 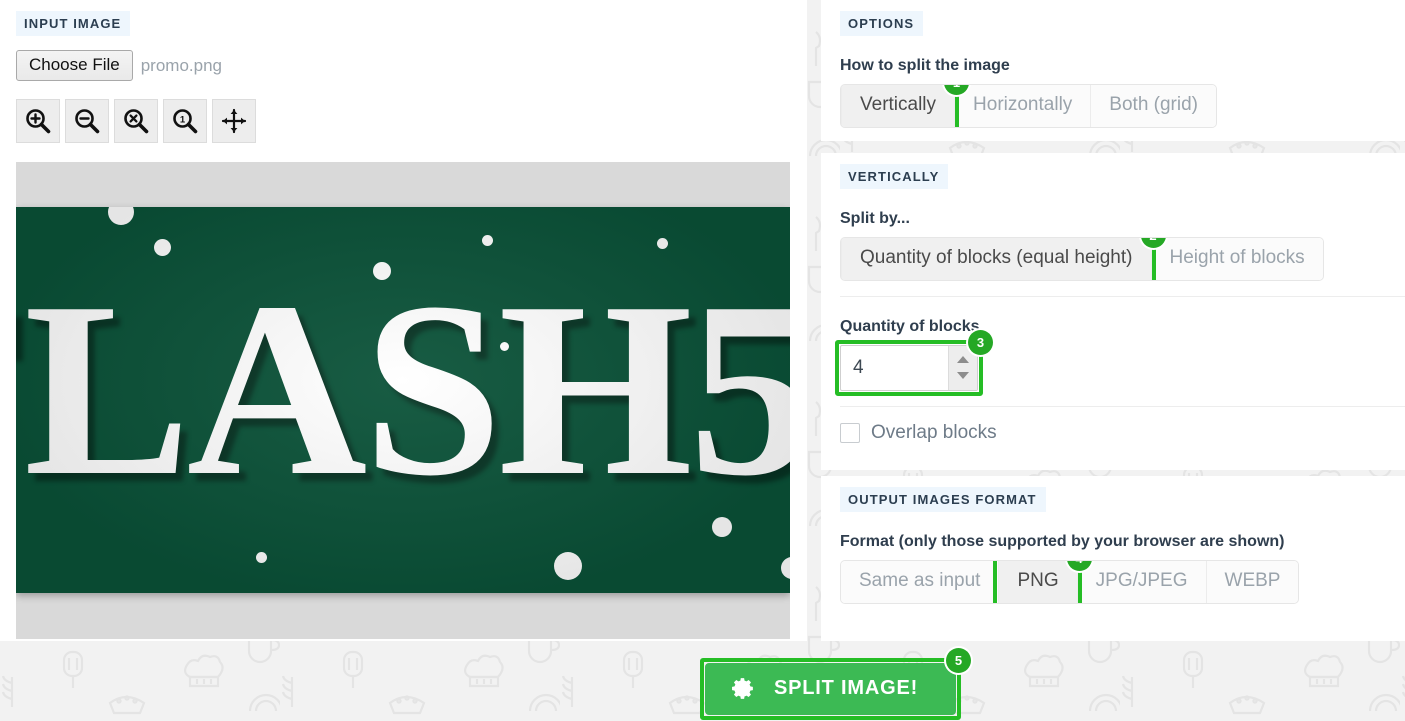 What do you see at coordinates (1153, 106) in the screenshot?
I see `split-mode-both-grid-button: Both (grid)` at bounding box center [1153, 106].